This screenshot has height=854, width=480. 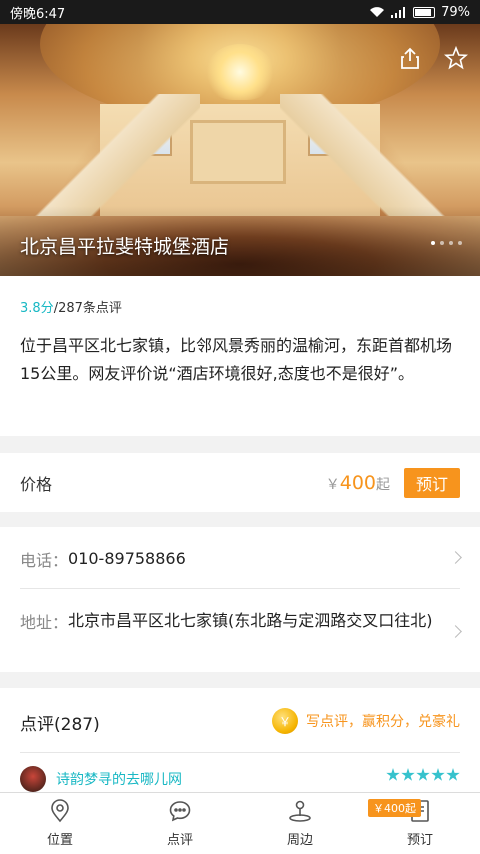 What do you see at coordinates (377, 12) in the screenshot?
I see `wifi-icon` at bounding box center [377, 12].